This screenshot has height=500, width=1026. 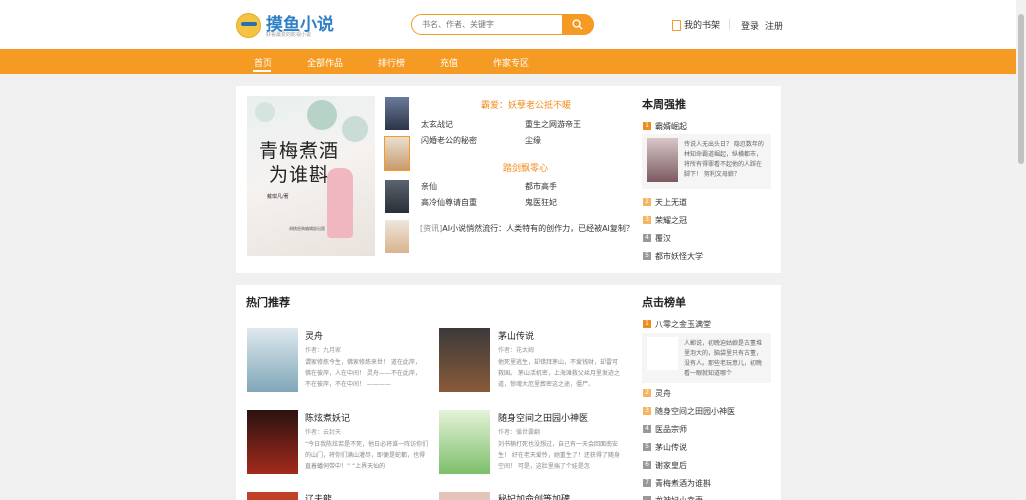 What do you see at coordinates (671, 447) in the screenshot?
I see `click-rank-item: 茅山传说` at bounding box center [671, 447].